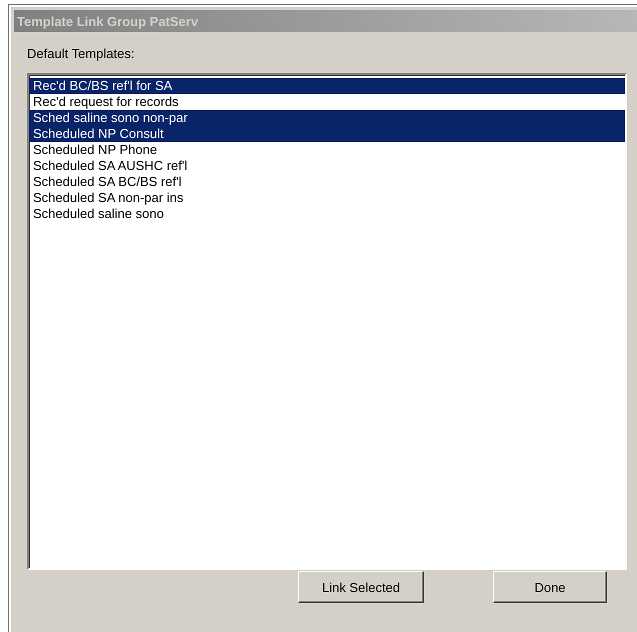  What do you see at coordinates (327, 182) in the screenshot?
I see `list-item: Scheduled SA BC/BS ref'l` at bounding box center [327, 182].